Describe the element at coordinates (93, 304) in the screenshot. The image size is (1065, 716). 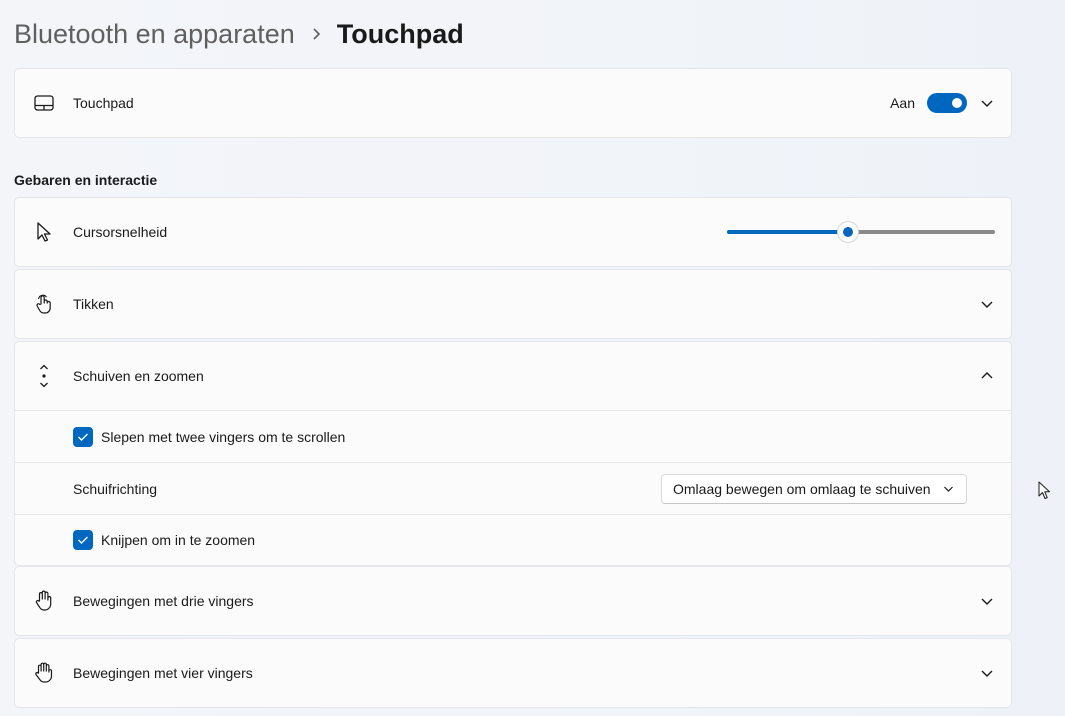
I see `tap-label: Tikken` at that location.